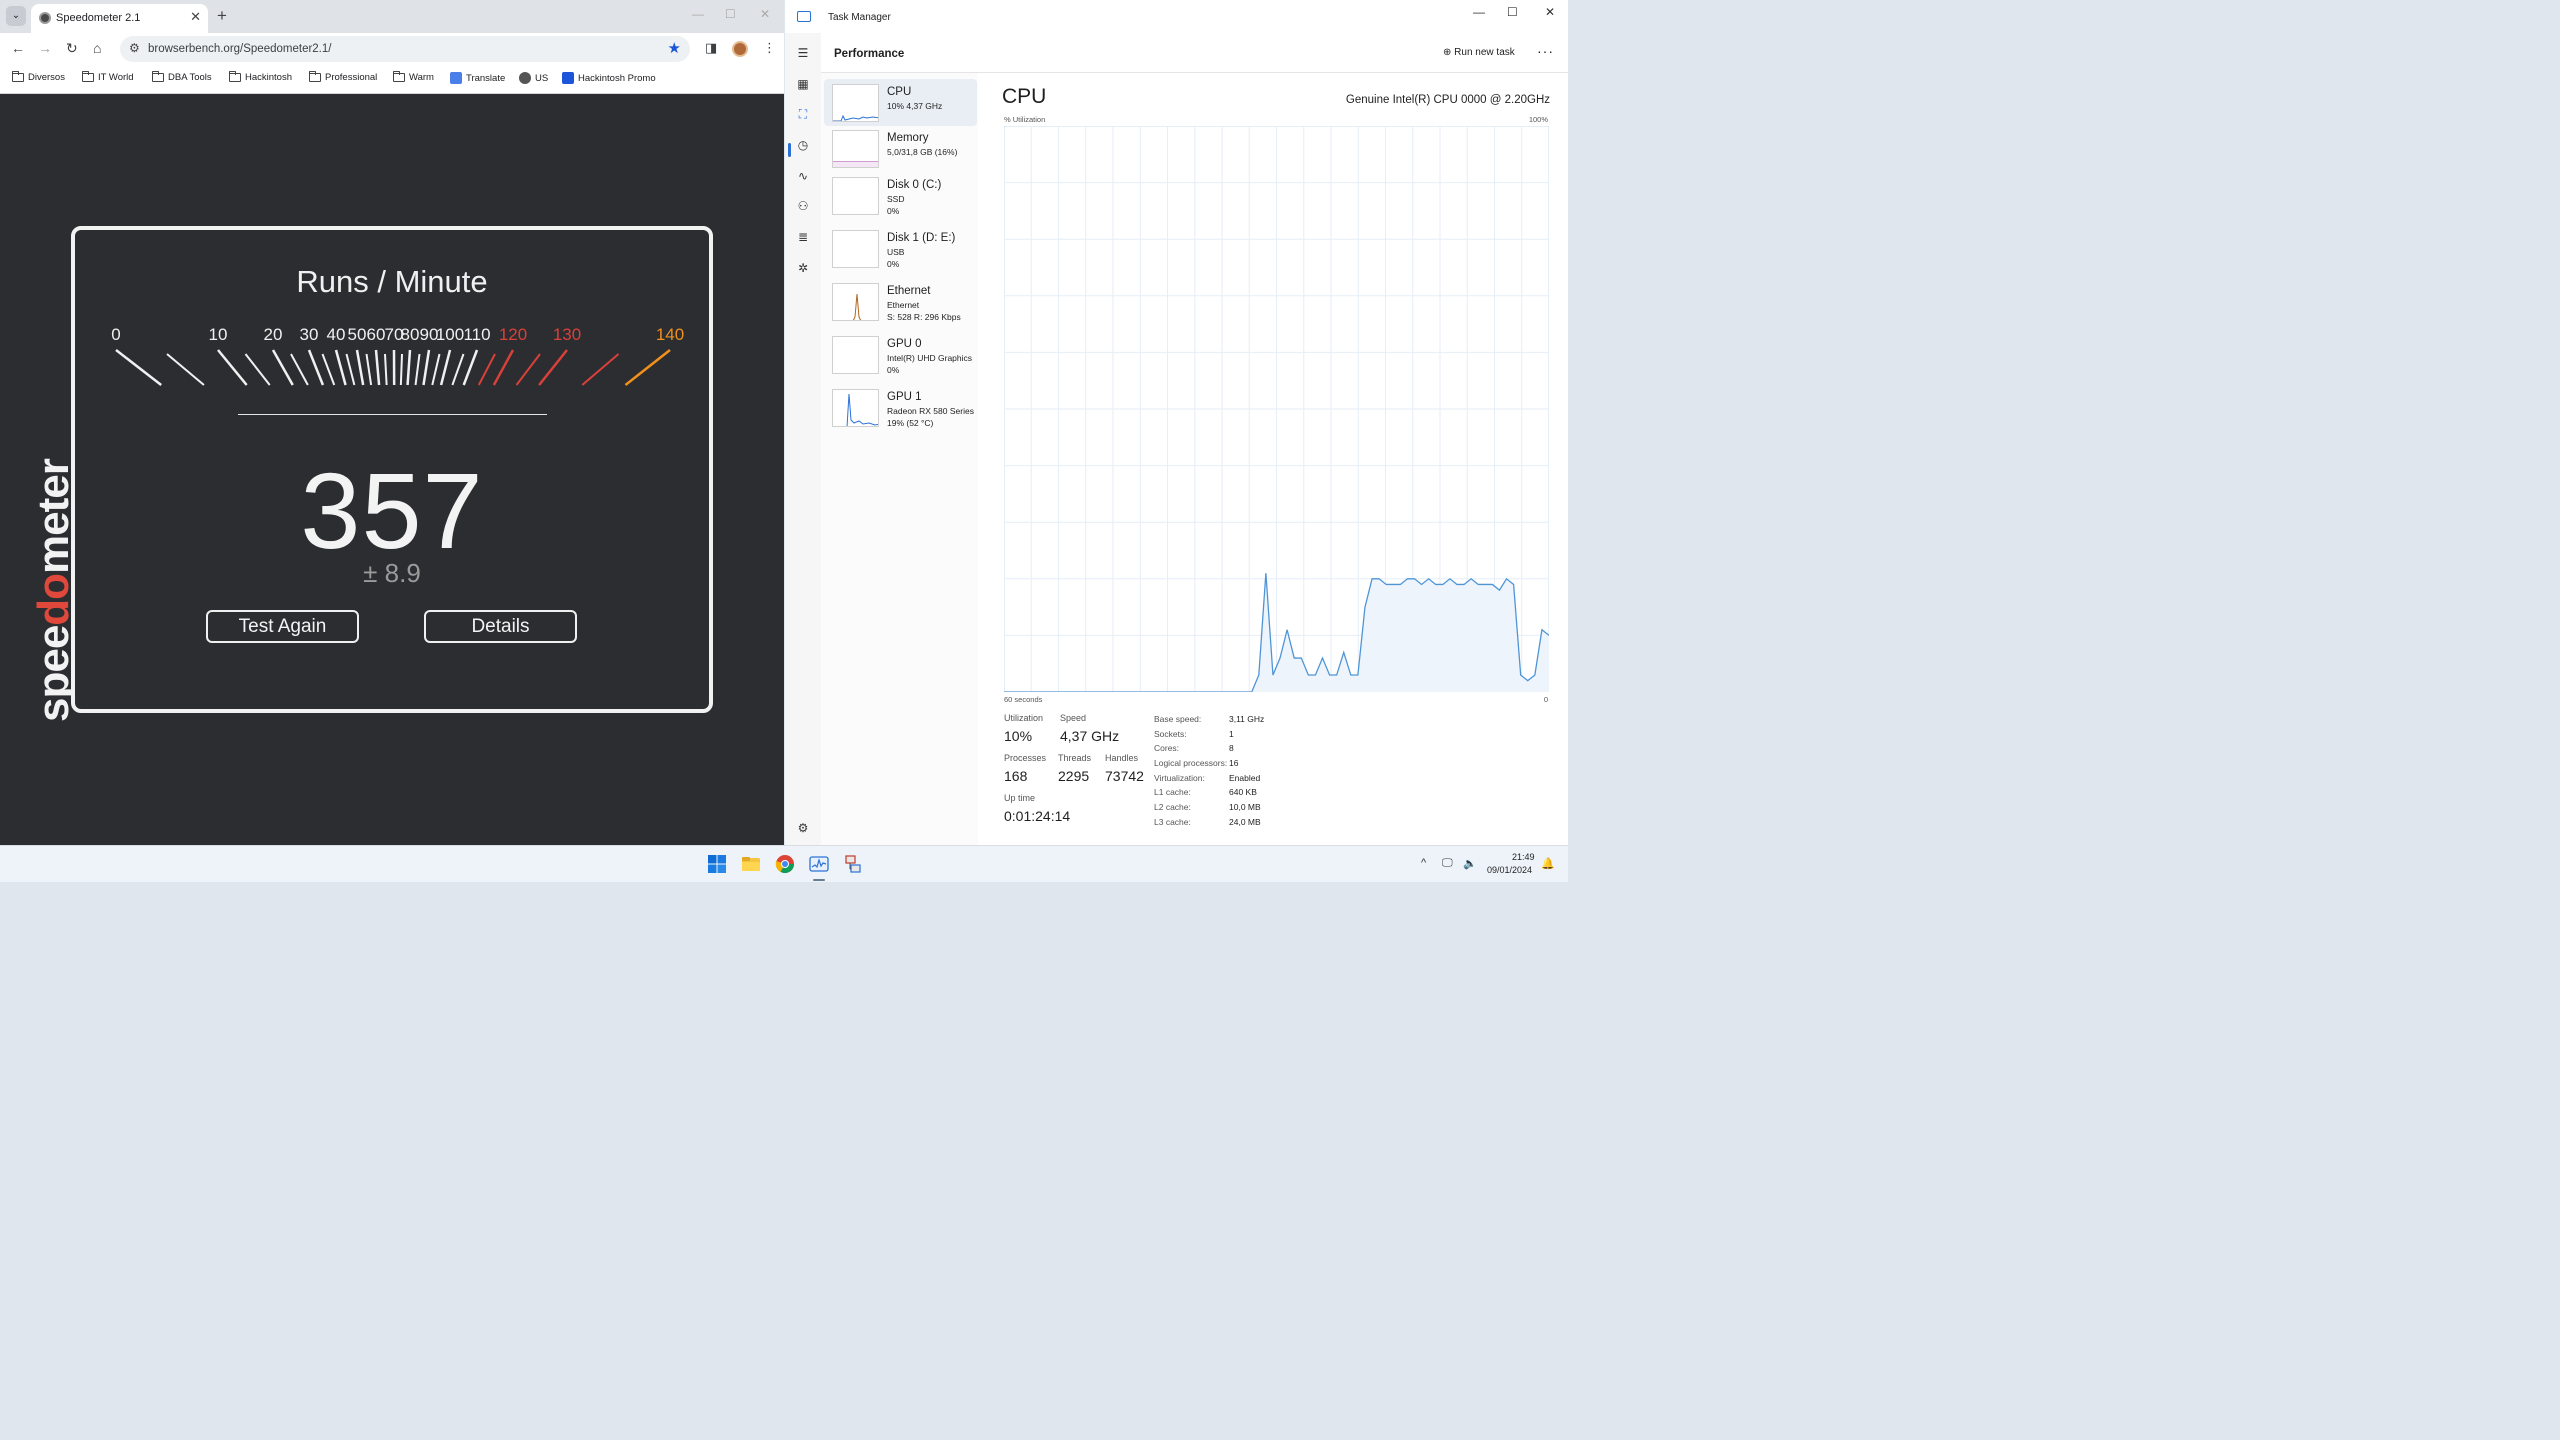 This screenshot has width=2560, height=1440. I want to click on gauge-label: 20, so click(273, 334).